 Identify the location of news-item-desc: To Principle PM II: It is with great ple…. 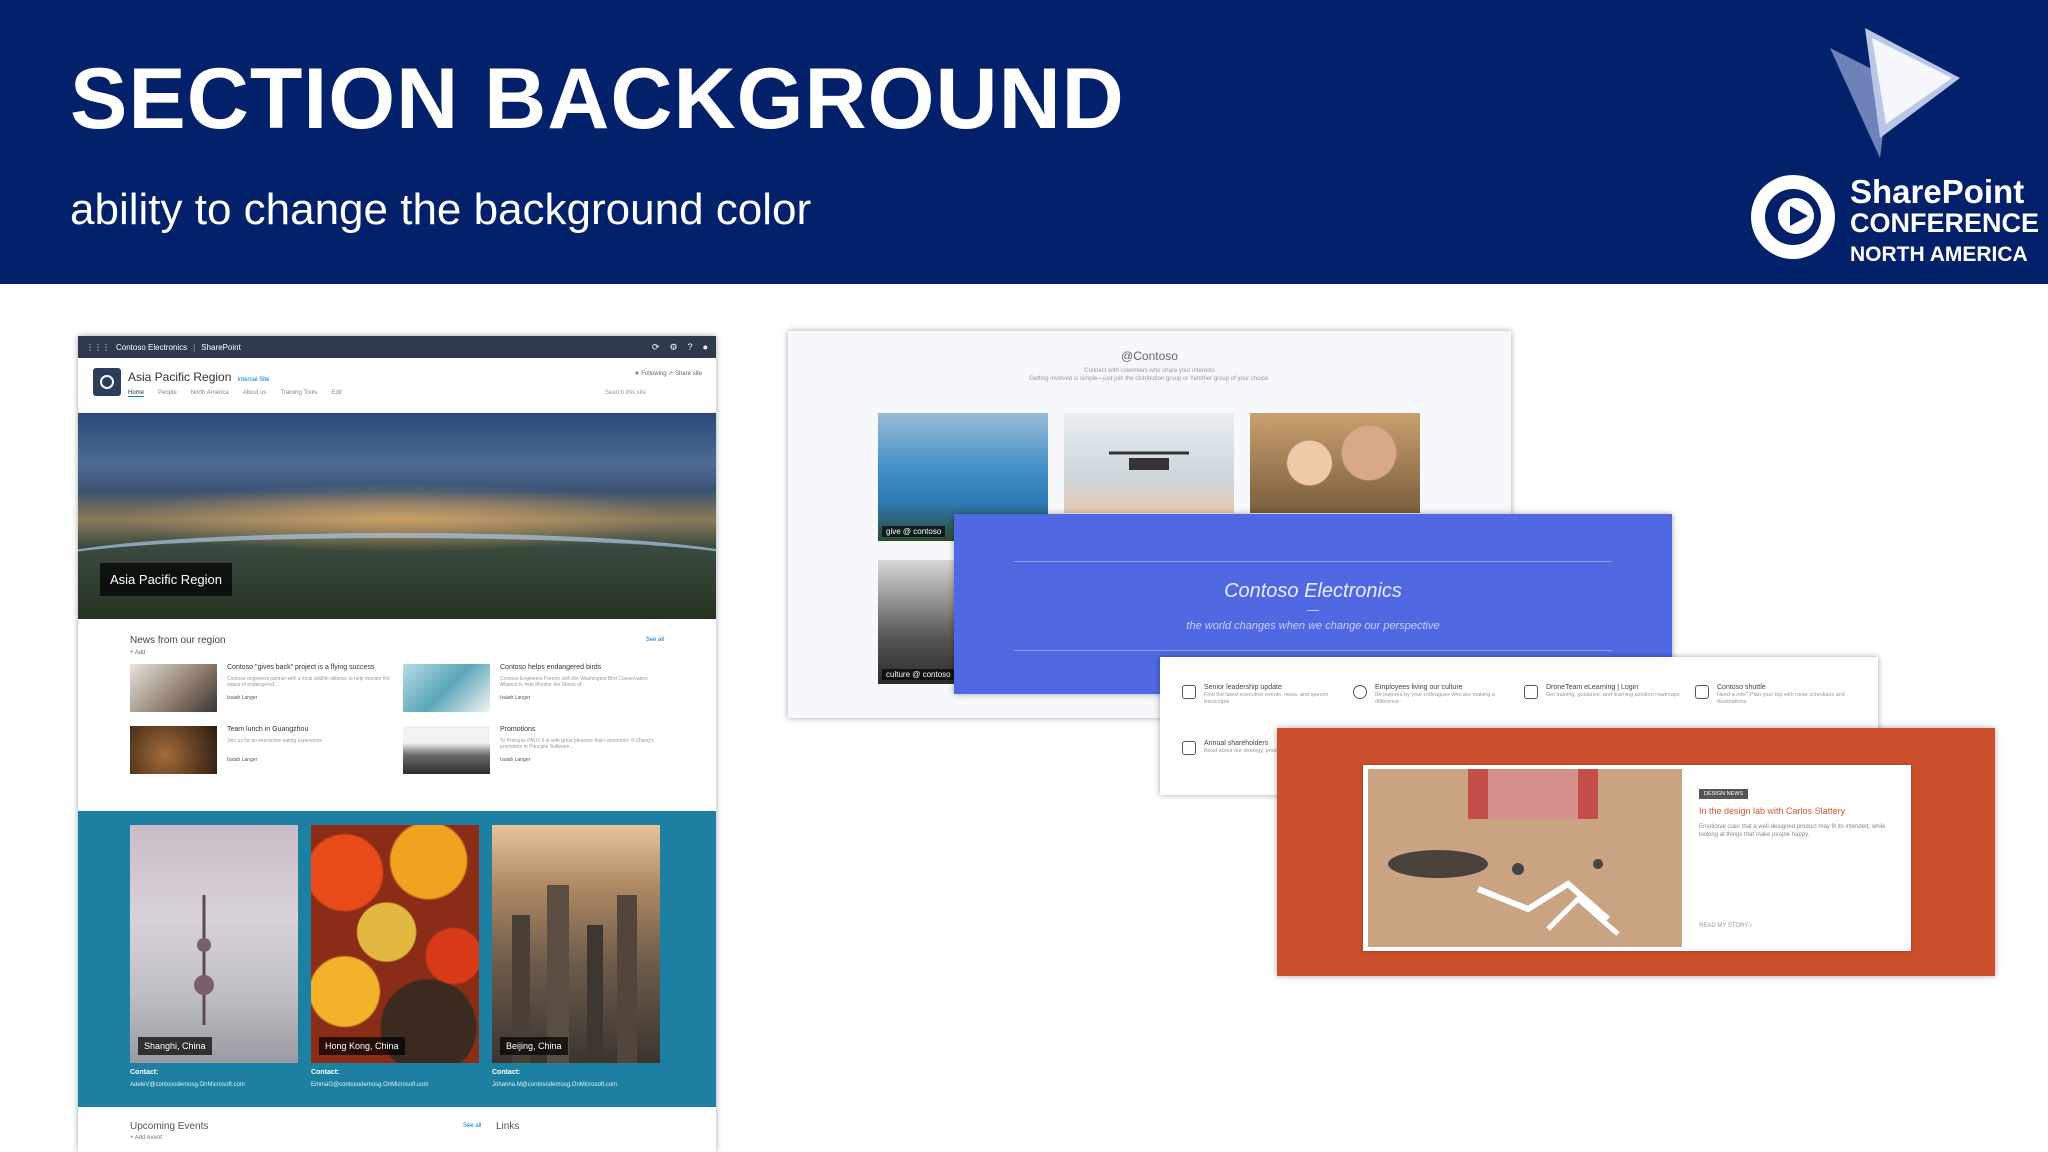
(577, 743).